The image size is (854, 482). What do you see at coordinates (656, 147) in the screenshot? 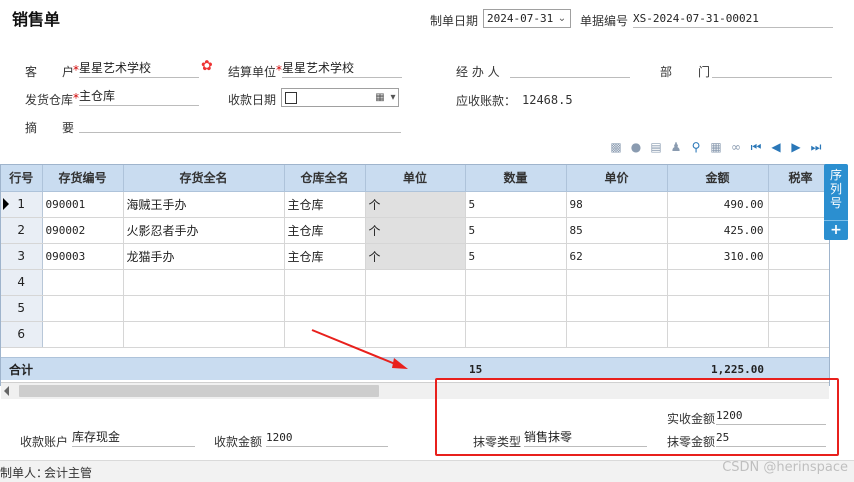
I see `chart-icon: ▤` at bounding box center [656, 147].